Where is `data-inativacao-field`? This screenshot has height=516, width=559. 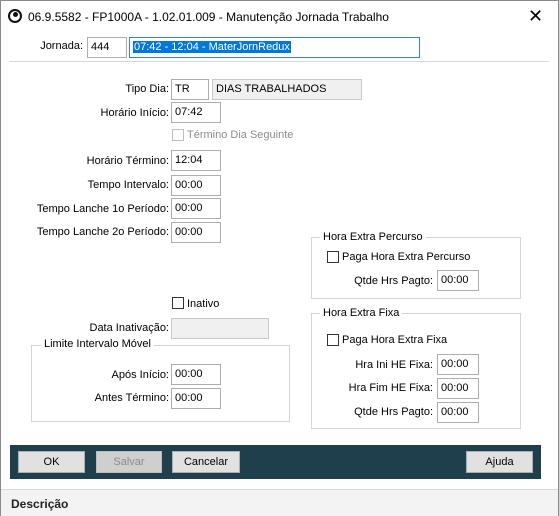 data-inativacao-field is located at coordinates (220, 328).